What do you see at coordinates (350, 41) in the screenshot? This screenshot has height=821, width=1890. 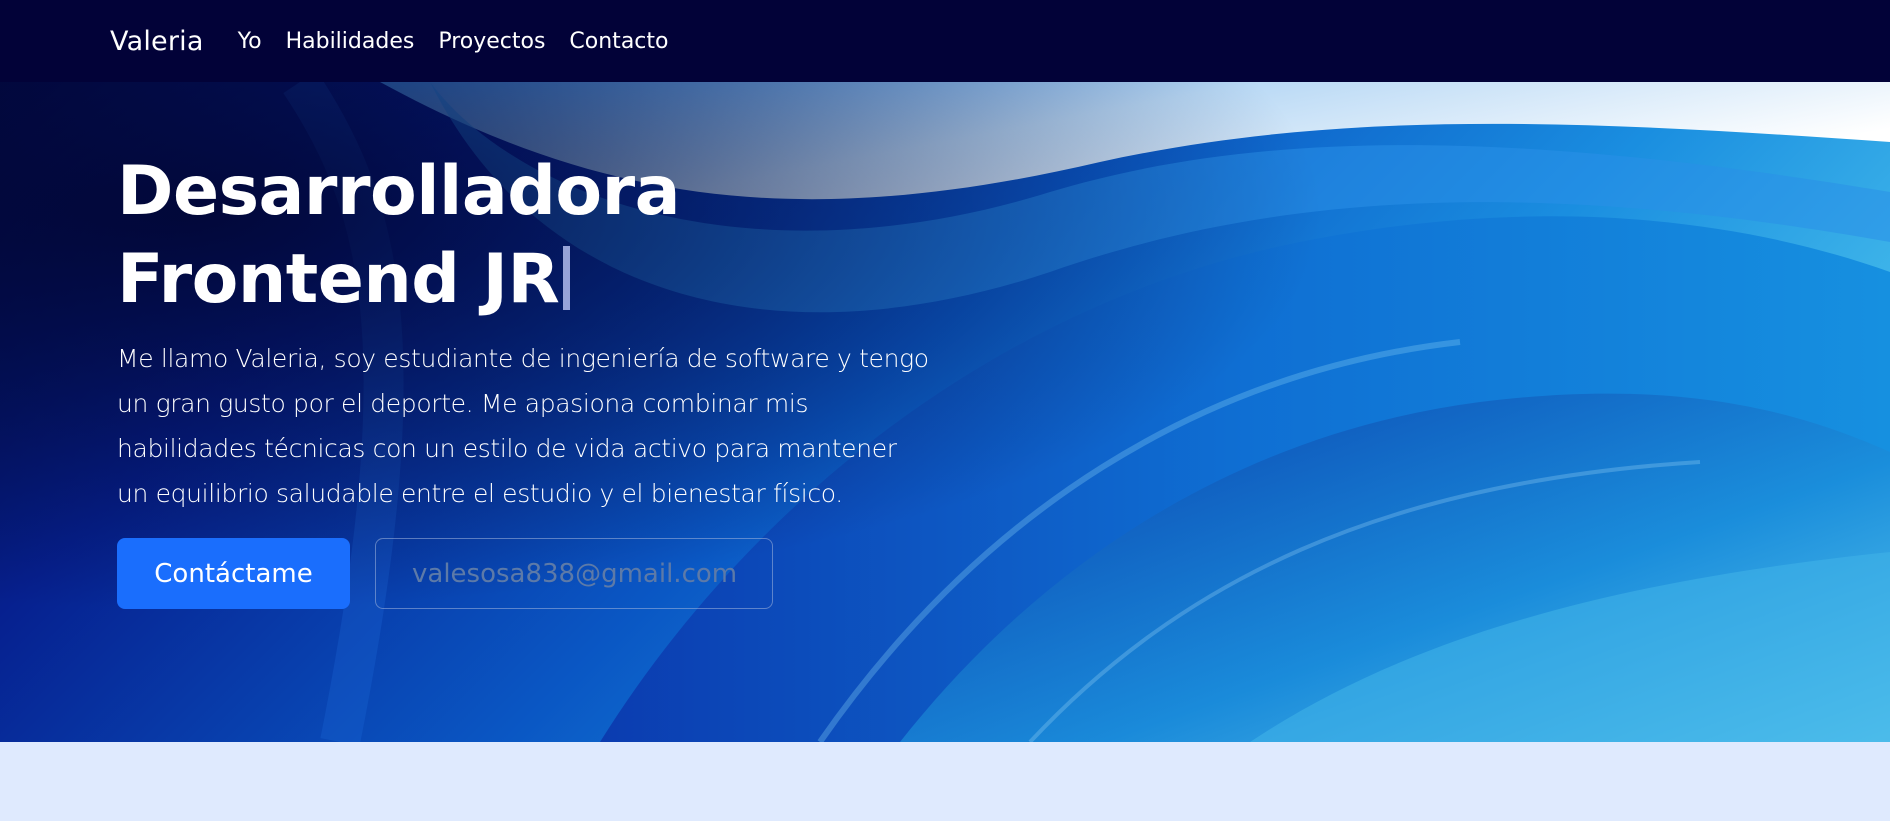 I see `nav-link-habilidades: Habilidades` at bounding box center [350, 41].